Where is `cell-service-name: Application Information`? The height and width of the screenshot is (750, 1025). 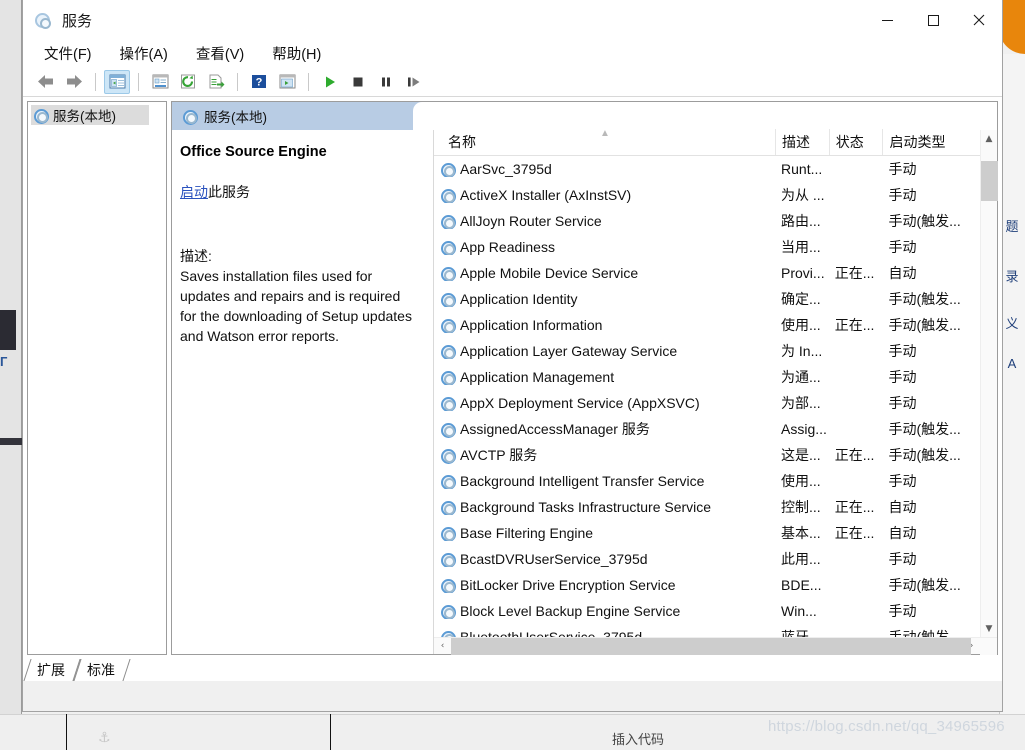
cell-service-name: Application Information is located at coordinates (604, 325).